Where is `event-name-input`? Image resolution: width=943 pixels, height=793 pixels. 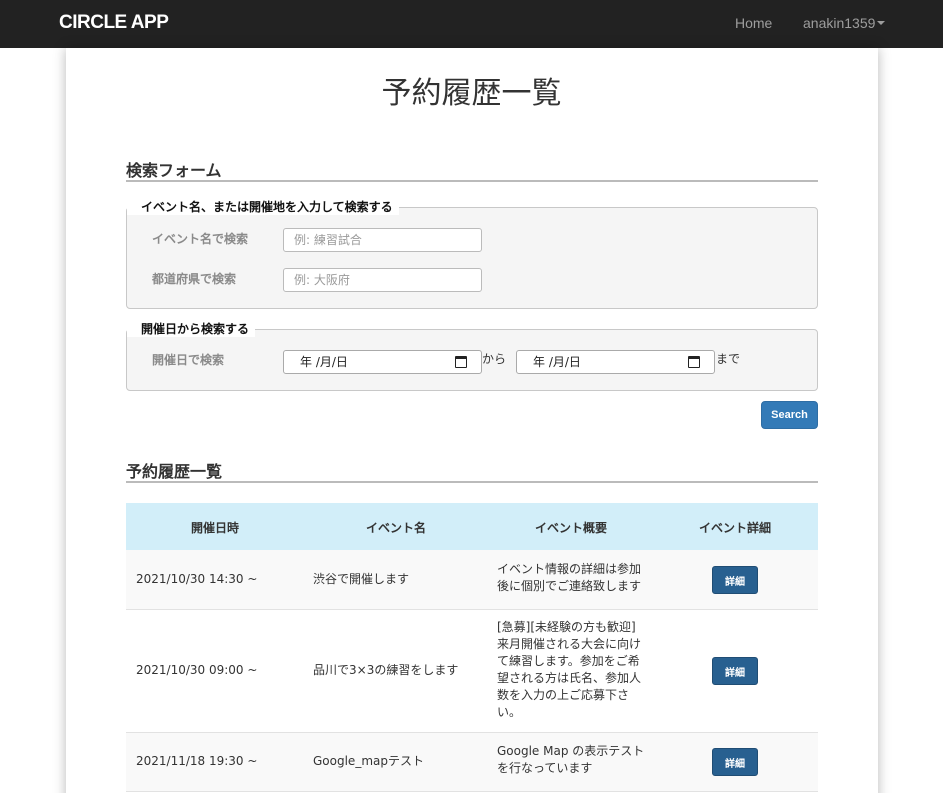 event-name-input is located at coordinates (382, 240).